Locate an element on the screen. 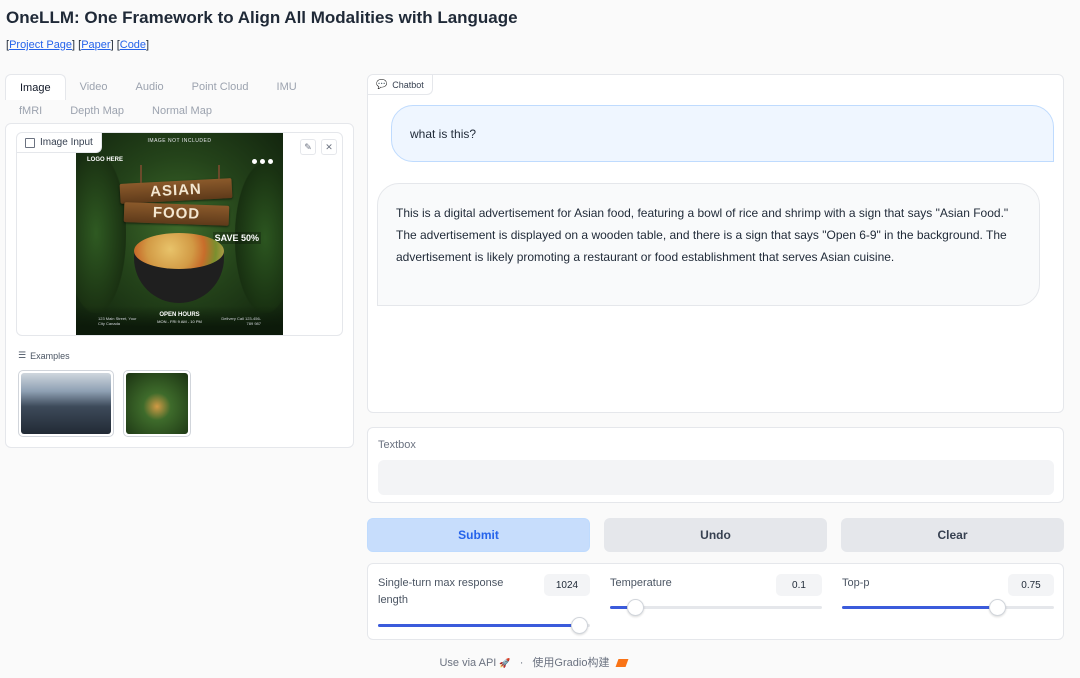 Image resolution: width=1080 pixels, height=678 pixels. tab-depth-map: Depth Map is located at coordinates (97, 111).